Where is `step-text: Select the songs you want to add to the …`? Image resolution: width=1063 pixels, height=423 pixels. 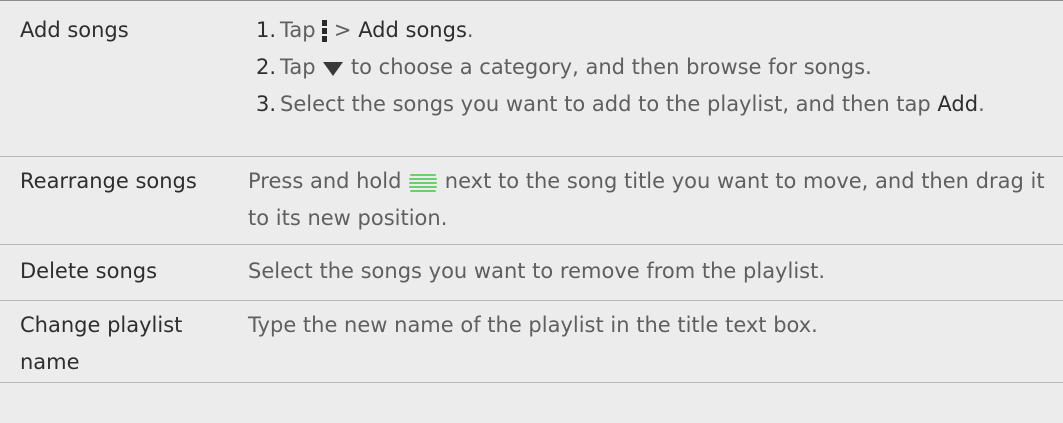
step-text: Select the songs you want to add to the … is located at coordinates (671, 104).